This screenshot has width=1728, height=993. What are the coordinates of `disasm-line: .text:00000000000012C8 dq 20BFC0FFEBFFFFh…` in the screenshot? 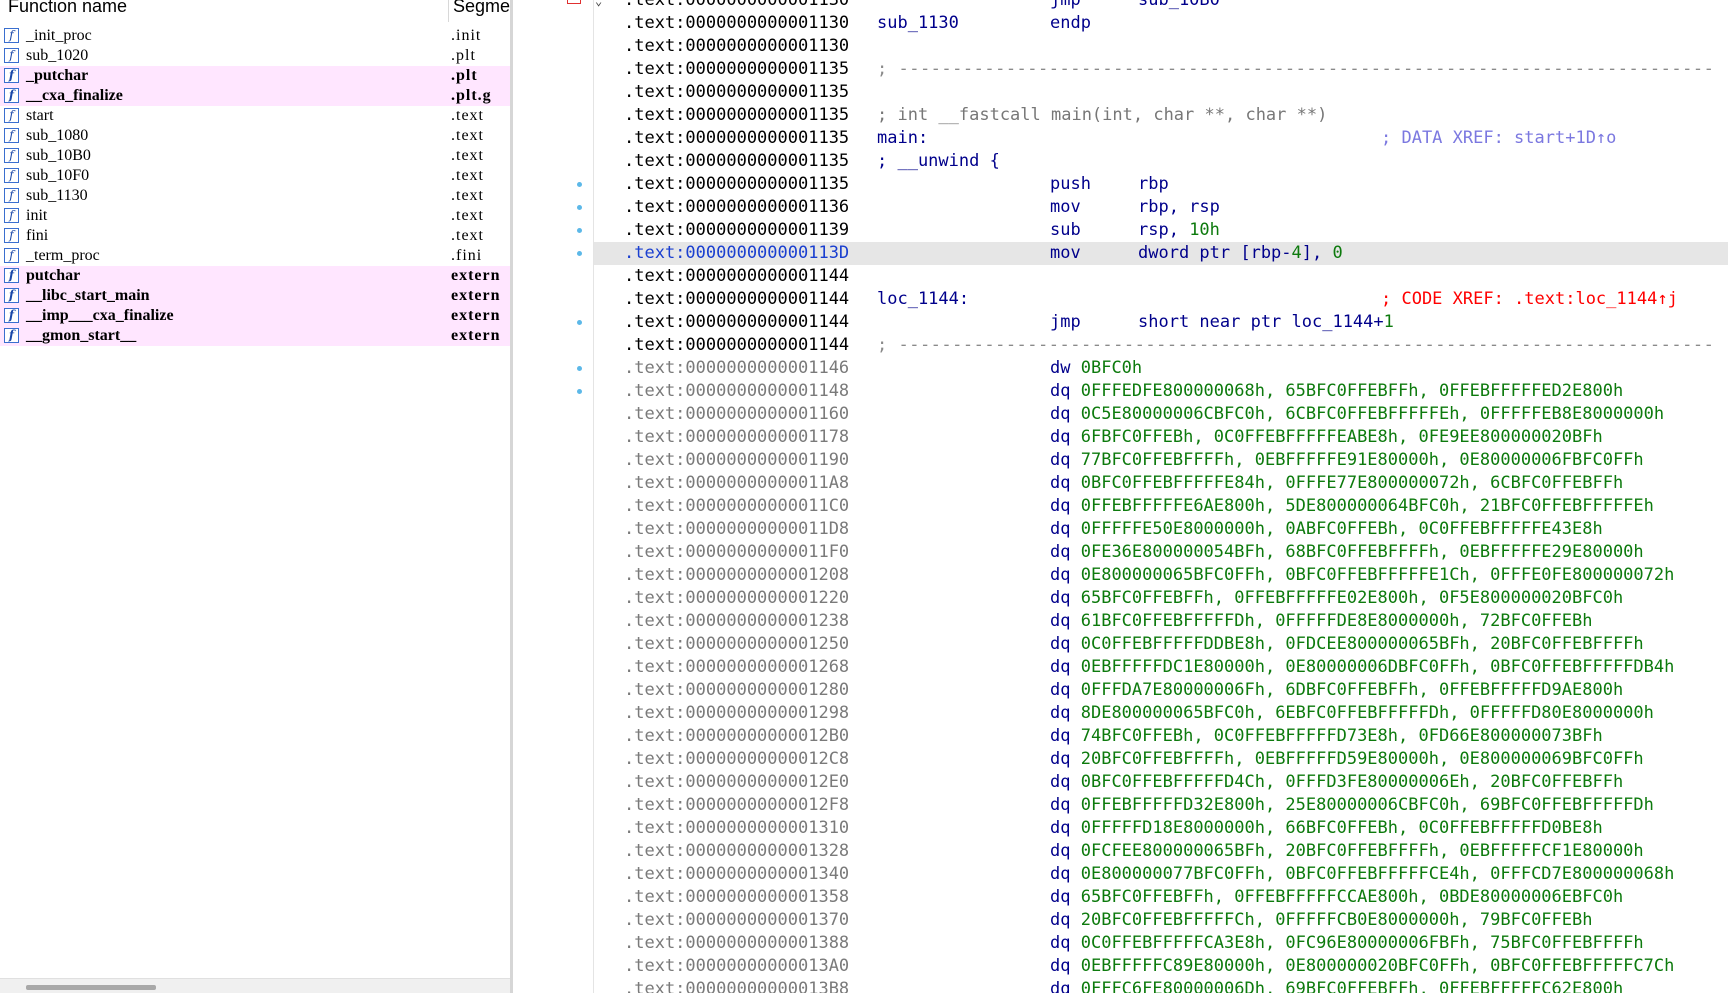 It's located at (1161, 759).